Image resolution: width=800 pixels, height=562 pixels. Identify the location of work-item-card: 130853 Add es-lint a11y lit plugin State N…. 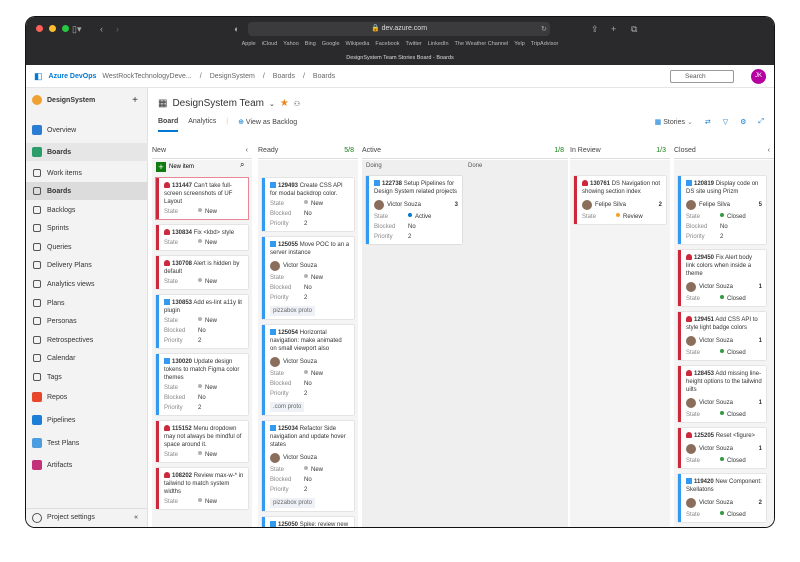
(202, 321).